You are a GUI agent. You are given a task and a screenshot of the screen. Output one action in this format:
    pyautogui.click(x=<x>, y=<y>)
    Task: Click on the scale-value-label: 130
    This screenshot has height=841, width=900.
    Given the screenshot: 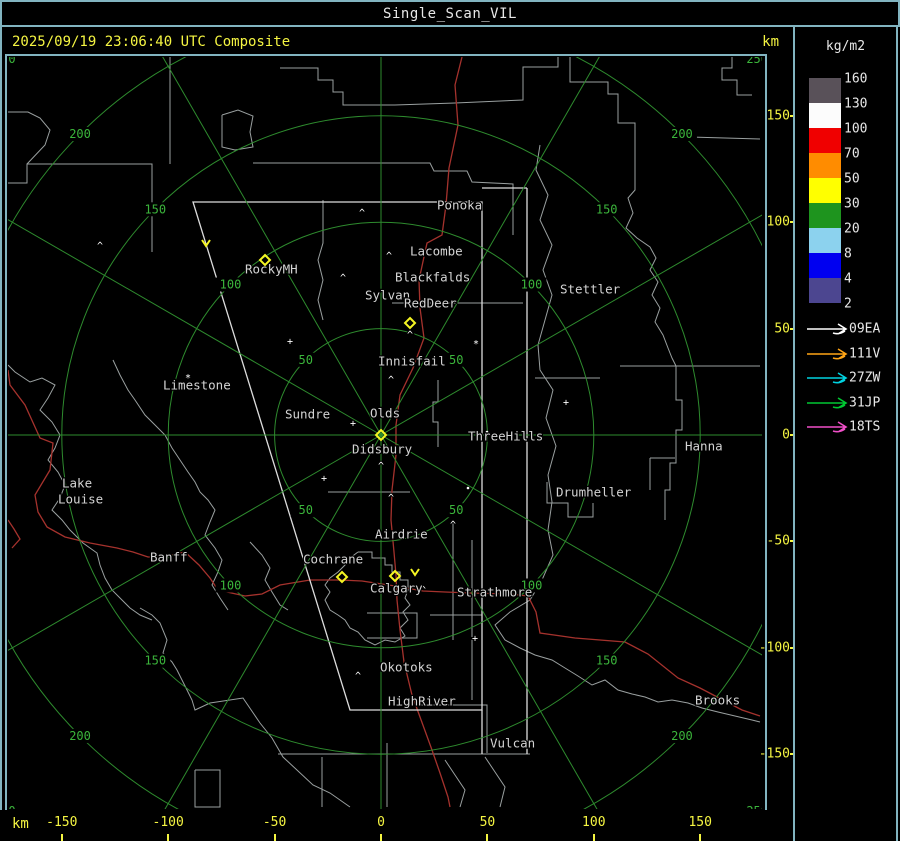 What is the action you would take?
    pyautogui.click(x=856, y=104)
    